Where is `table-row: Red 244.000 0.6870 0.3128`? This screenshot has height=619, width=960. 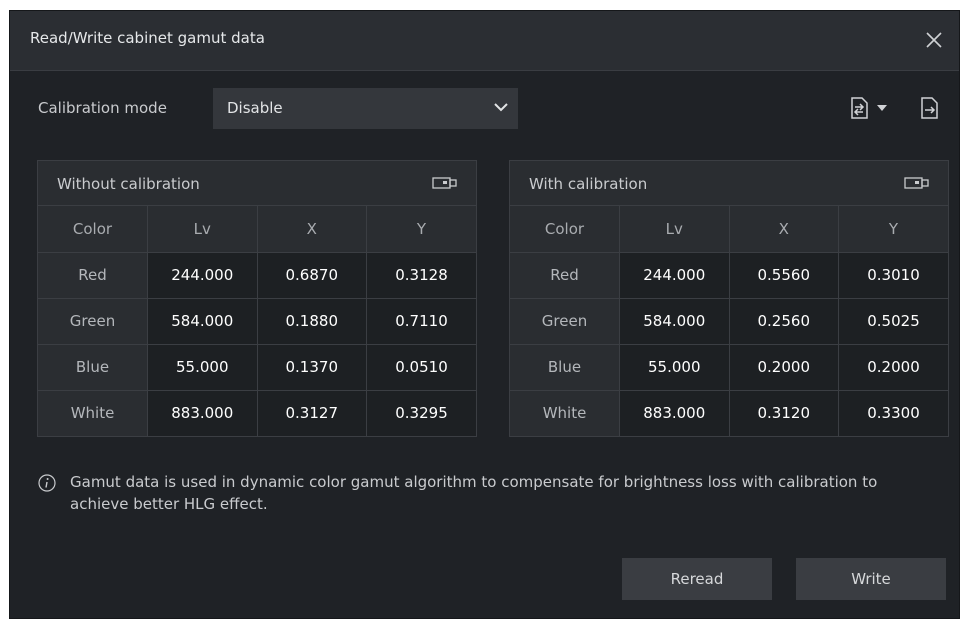 table-row: Red 244.000 0.6870 0.3128 is located at coordinates (257, 275).